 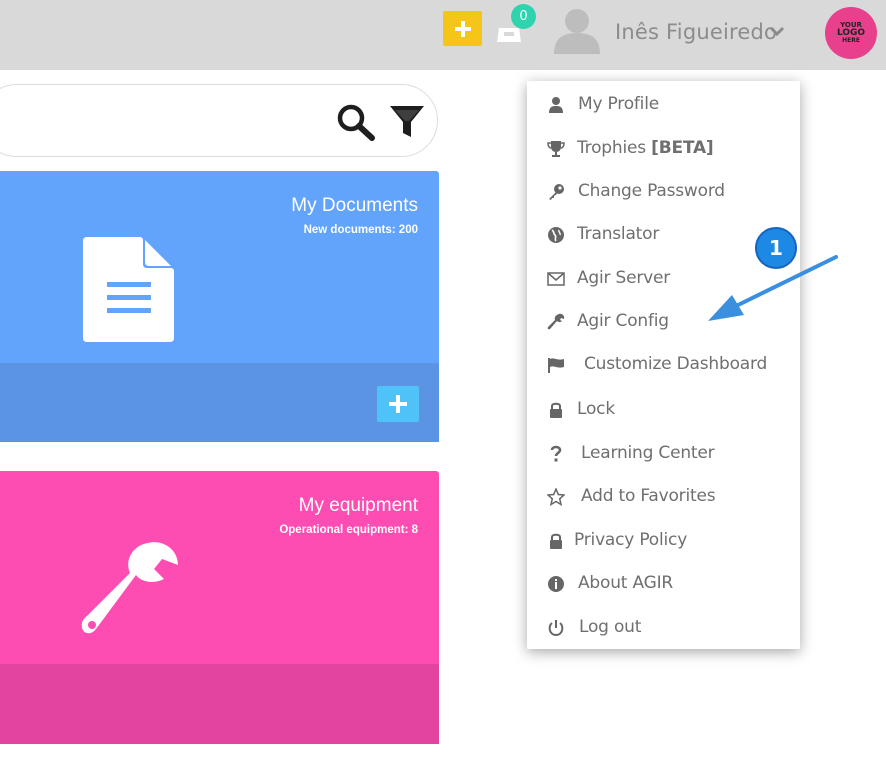 What do you see at coordinates (696, 32) in the screenshot?
I see `user-name: Inês Figueiredo` at bounding box center [696, 32].